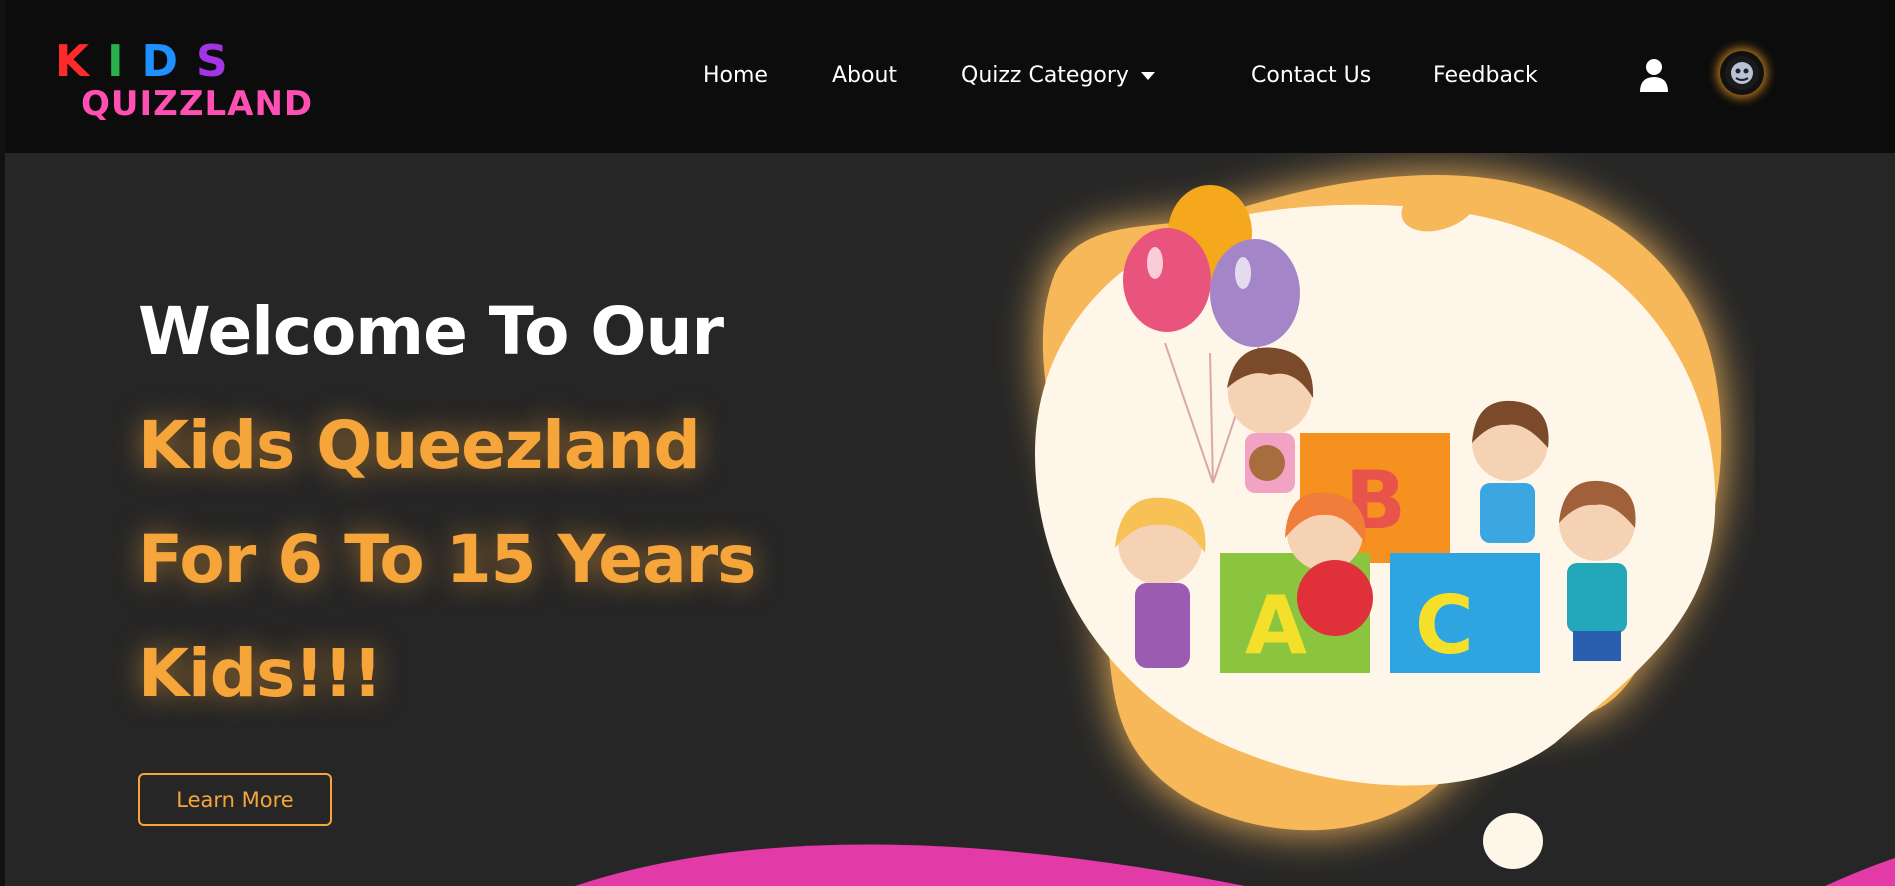 Image resolution: width=1895 pixels, height=886 pixels. Describe the element at coordinates (169, 61) in the screenshot. I see `logo-letter-d: D` at that location.